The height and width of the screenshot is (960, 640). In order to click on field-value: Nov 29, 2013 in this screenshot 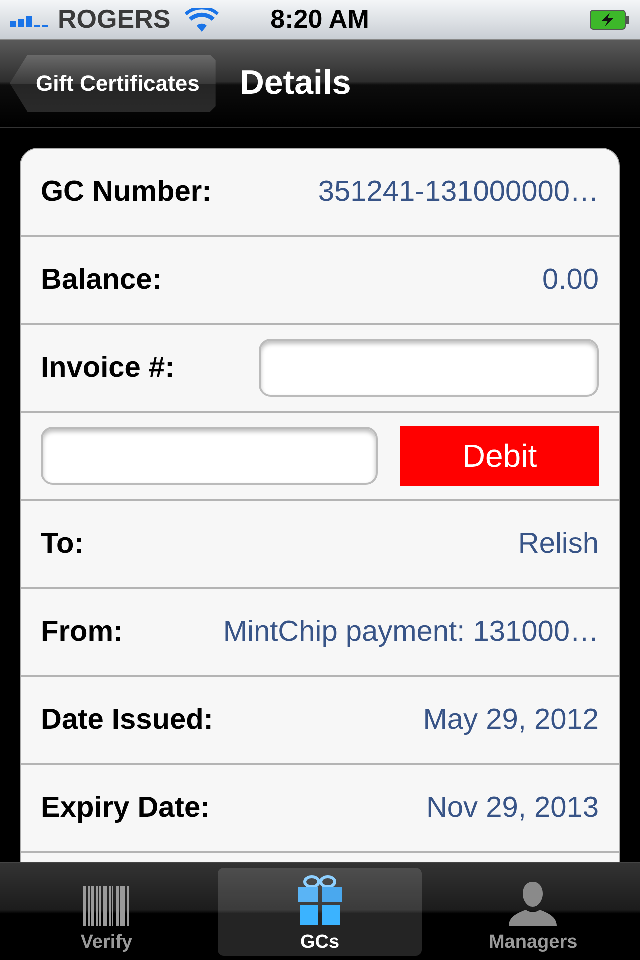, I will do `click(512, 808)`.